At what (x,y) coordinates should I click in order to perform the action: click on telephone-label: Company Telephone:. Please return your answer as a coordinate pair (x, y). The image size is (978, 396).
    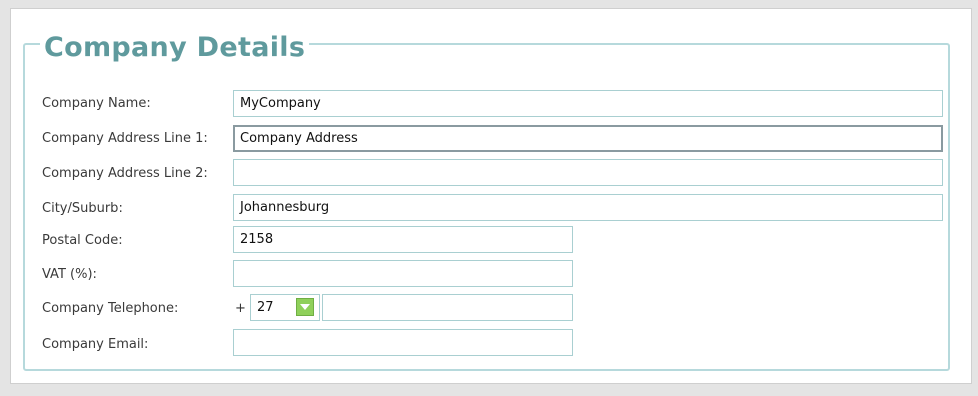
    Looking at the image, I should click on (110, 308).